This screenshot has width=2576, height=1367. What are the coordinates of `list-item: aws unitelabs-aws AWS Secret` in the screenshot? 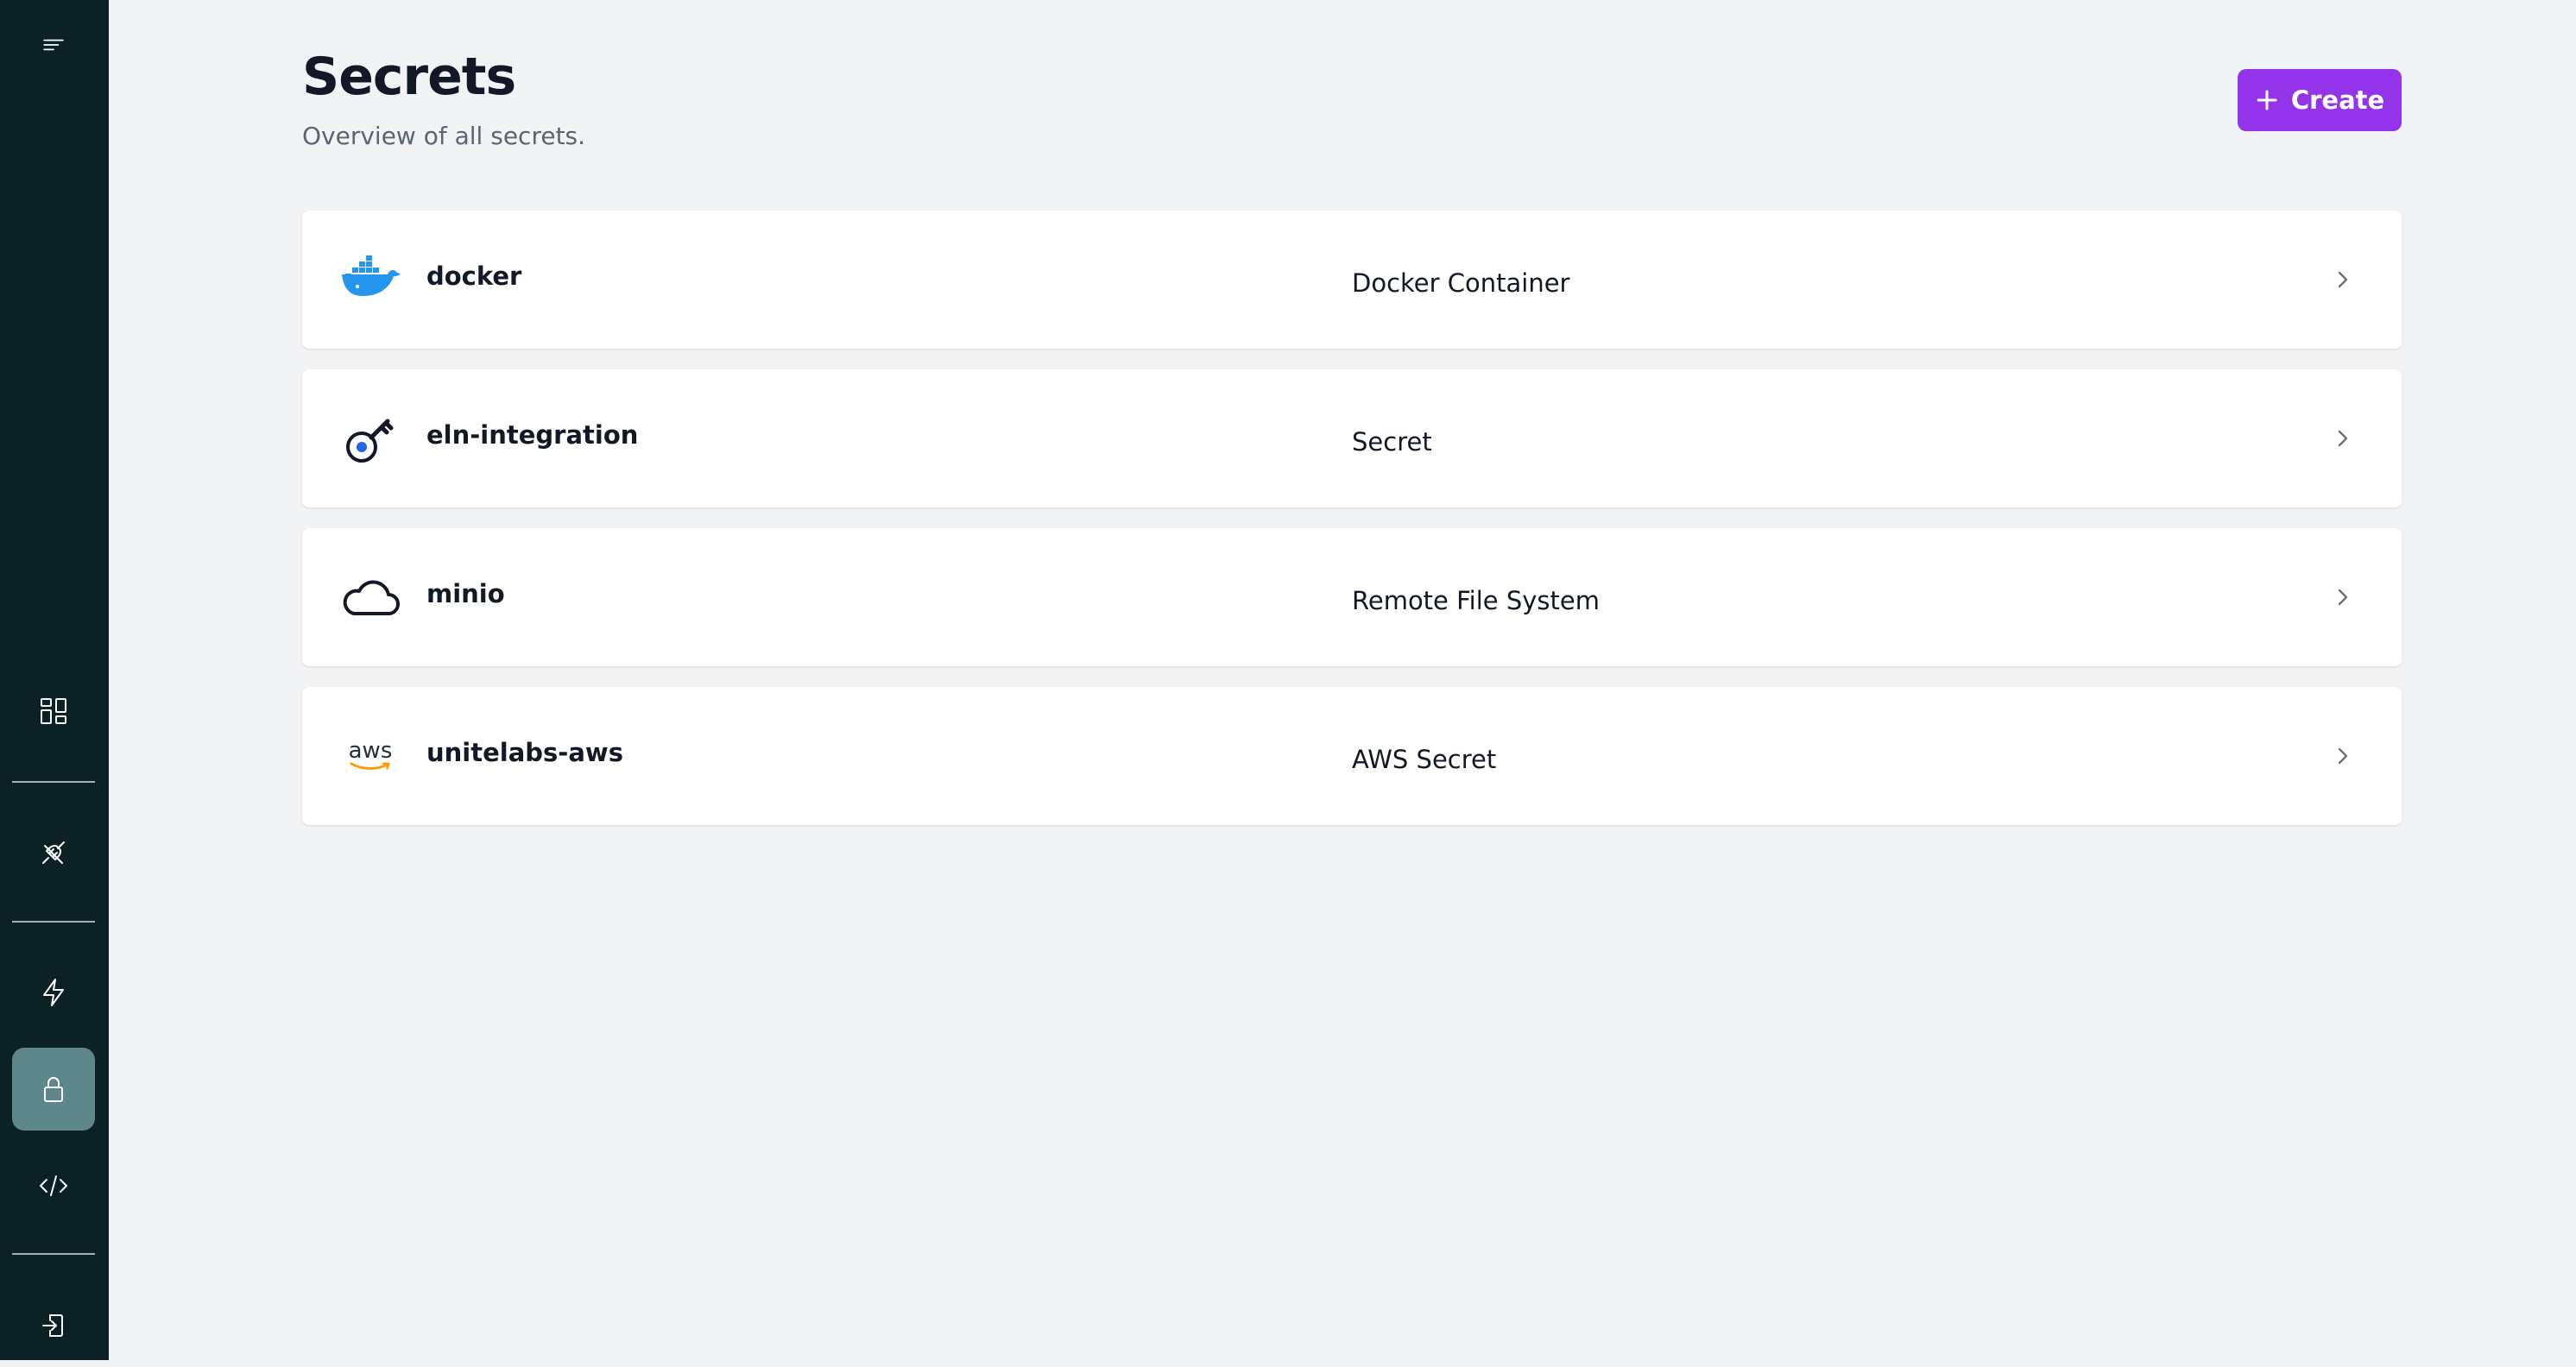 It's located at (1352, 756).